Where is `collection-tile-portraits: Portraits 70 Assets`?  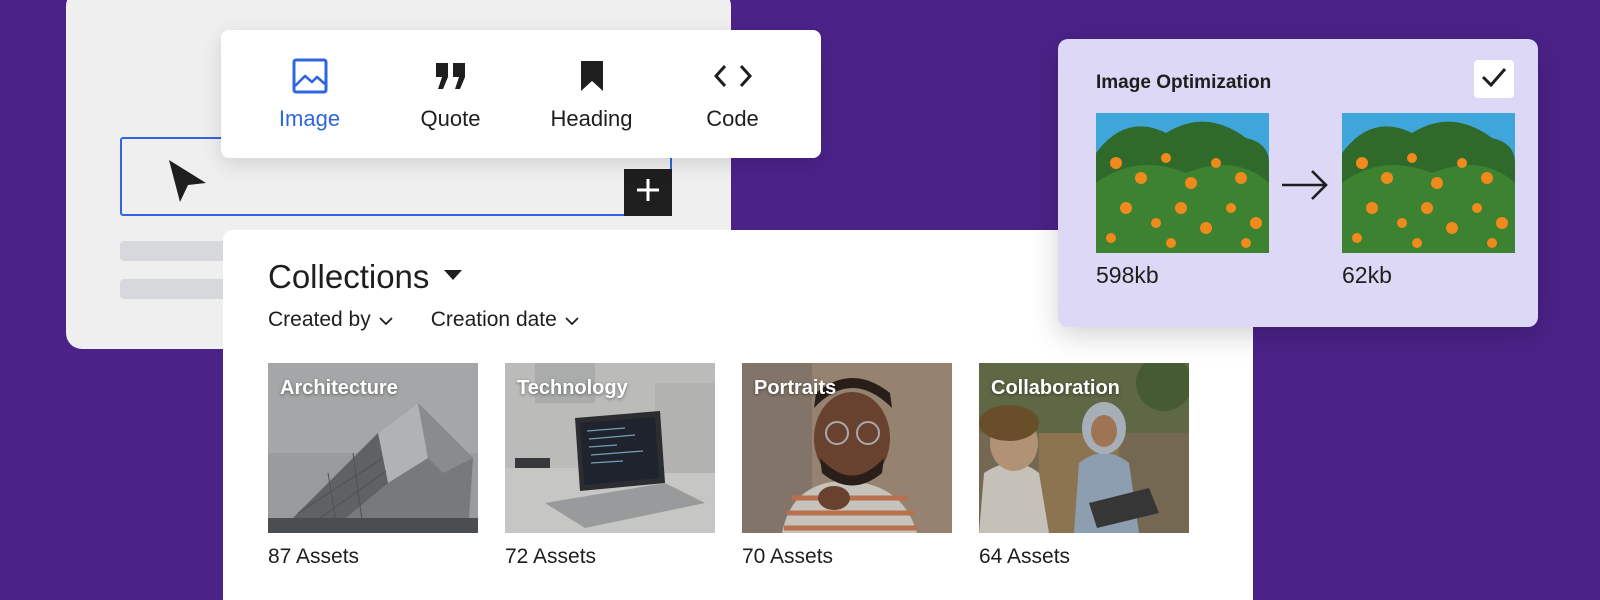 collection-tile-portraits: Portraits 70 Assets is located at coordinates (847, 466).